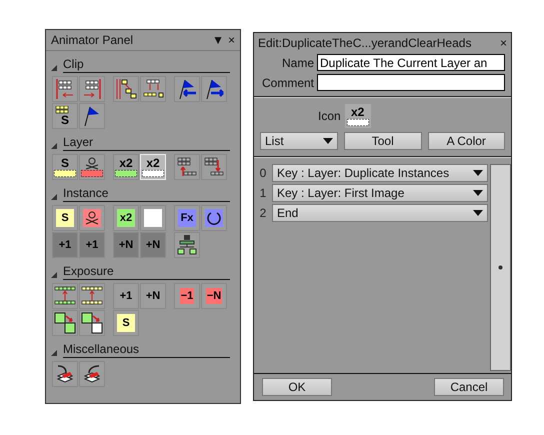 This screenshot has height=435, width=544. I want to click on color-button: A Color, so click(466, 141).